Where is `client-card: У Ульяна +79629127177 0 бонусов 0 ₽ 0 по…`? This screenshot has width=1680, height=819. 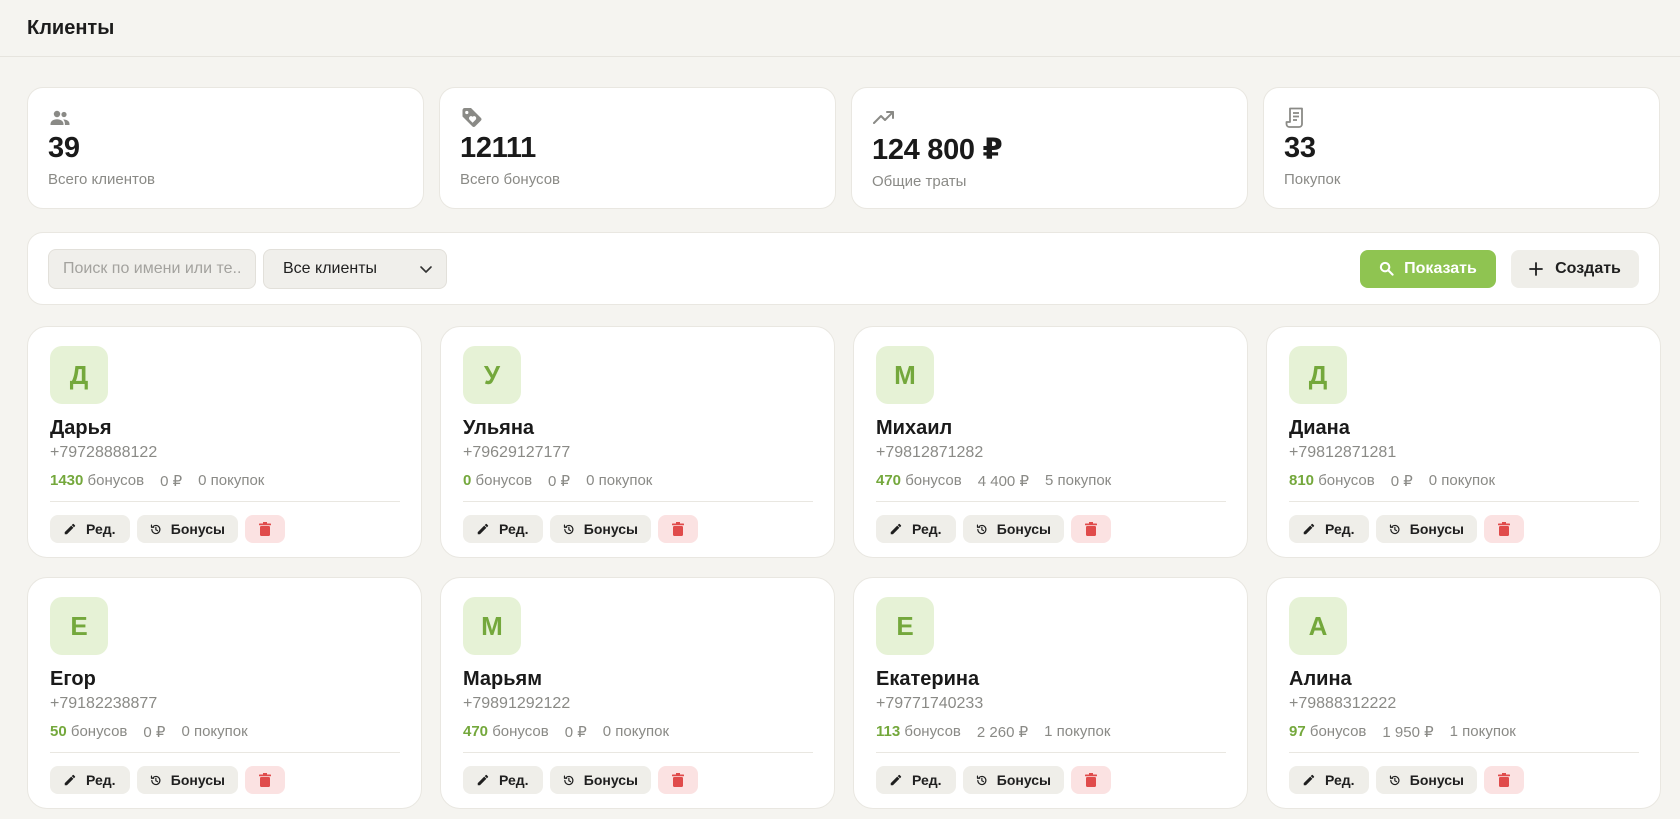
client-card: У Ульяна +79629127177 0 бонусов 0 ₽ 0 по… is located at coordinates (637, 442).